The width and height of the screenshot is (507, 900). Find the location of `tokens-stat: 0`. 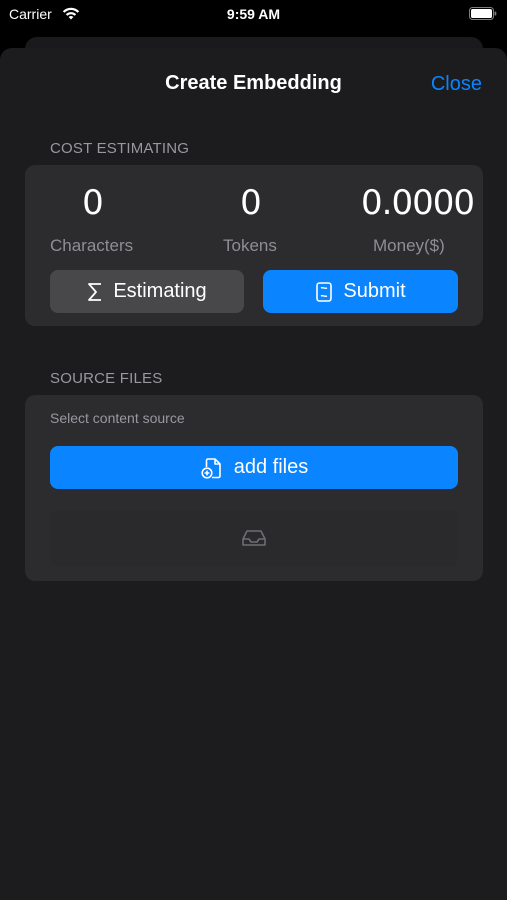

tokens-stat: 0 is located at coordinates (250, 203).